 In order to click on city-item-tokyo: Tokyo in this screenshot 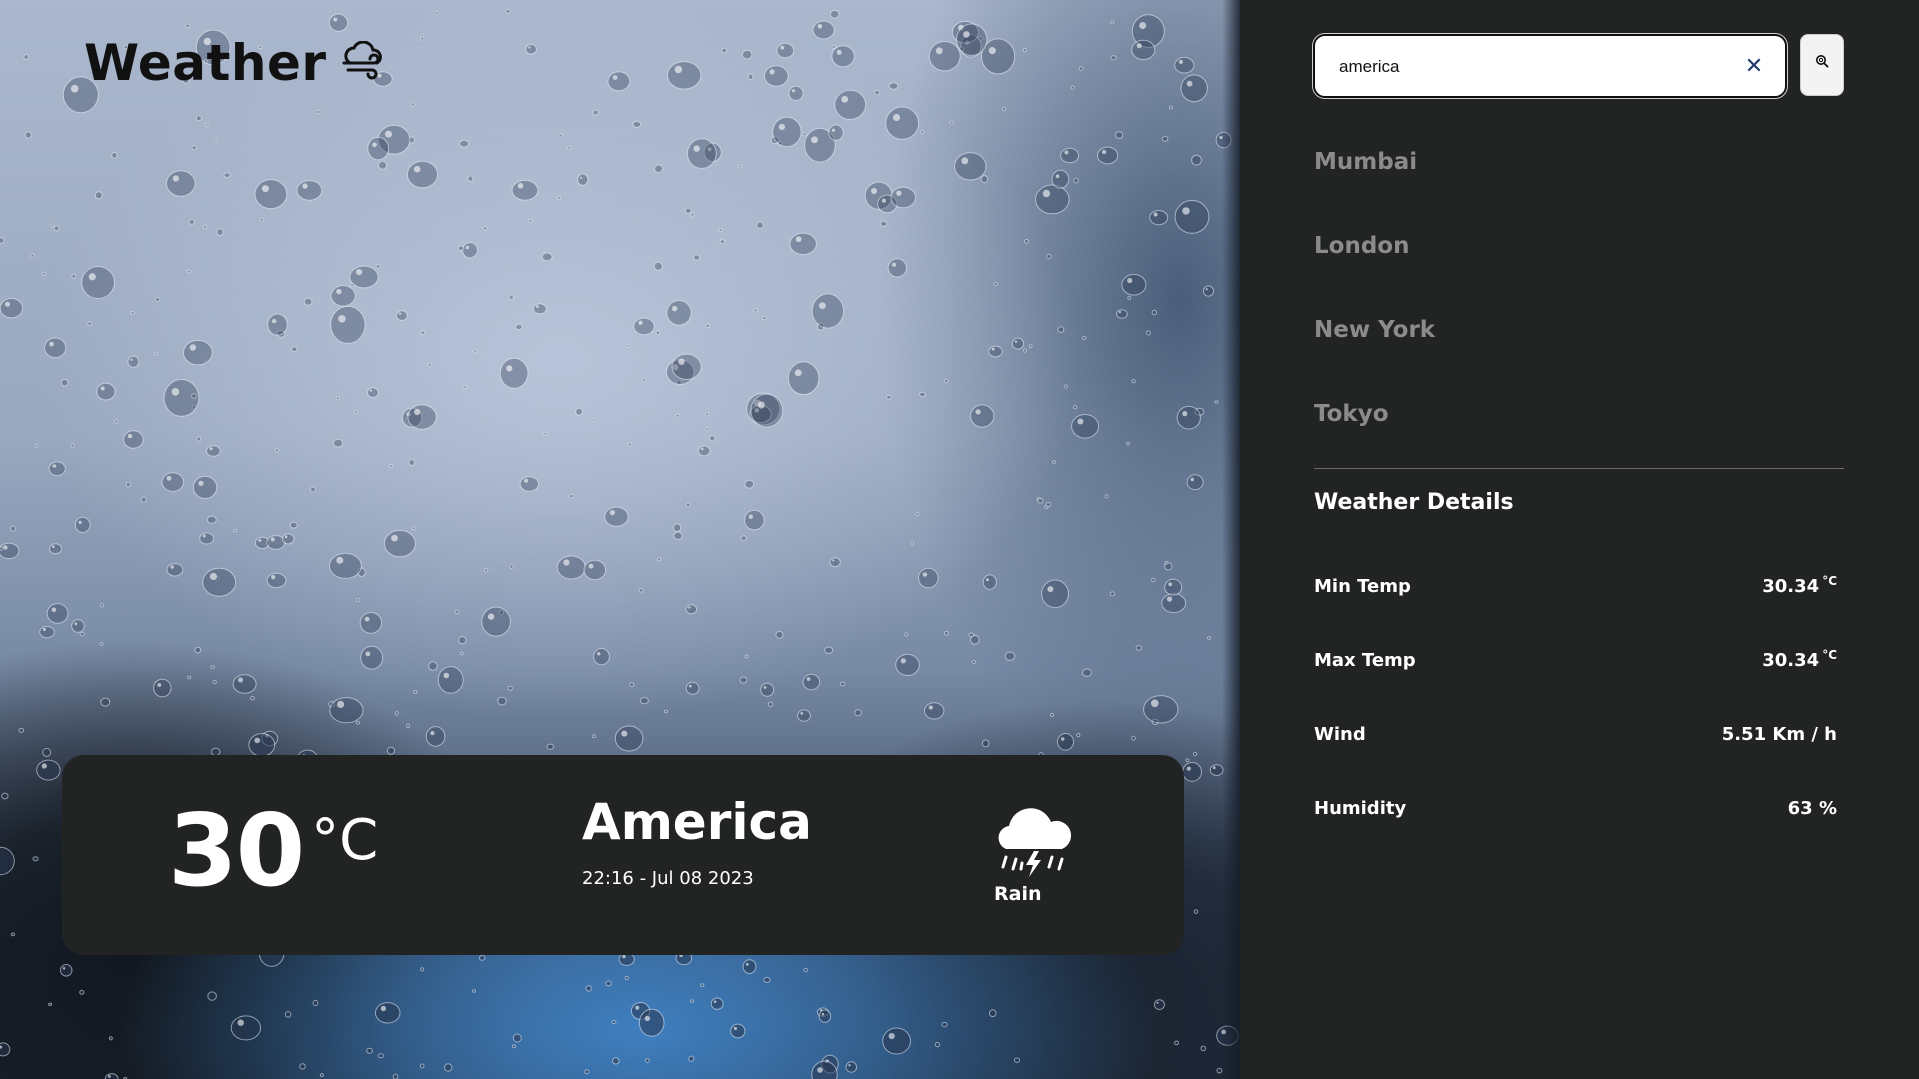, I will do `click(1374, 434)`.